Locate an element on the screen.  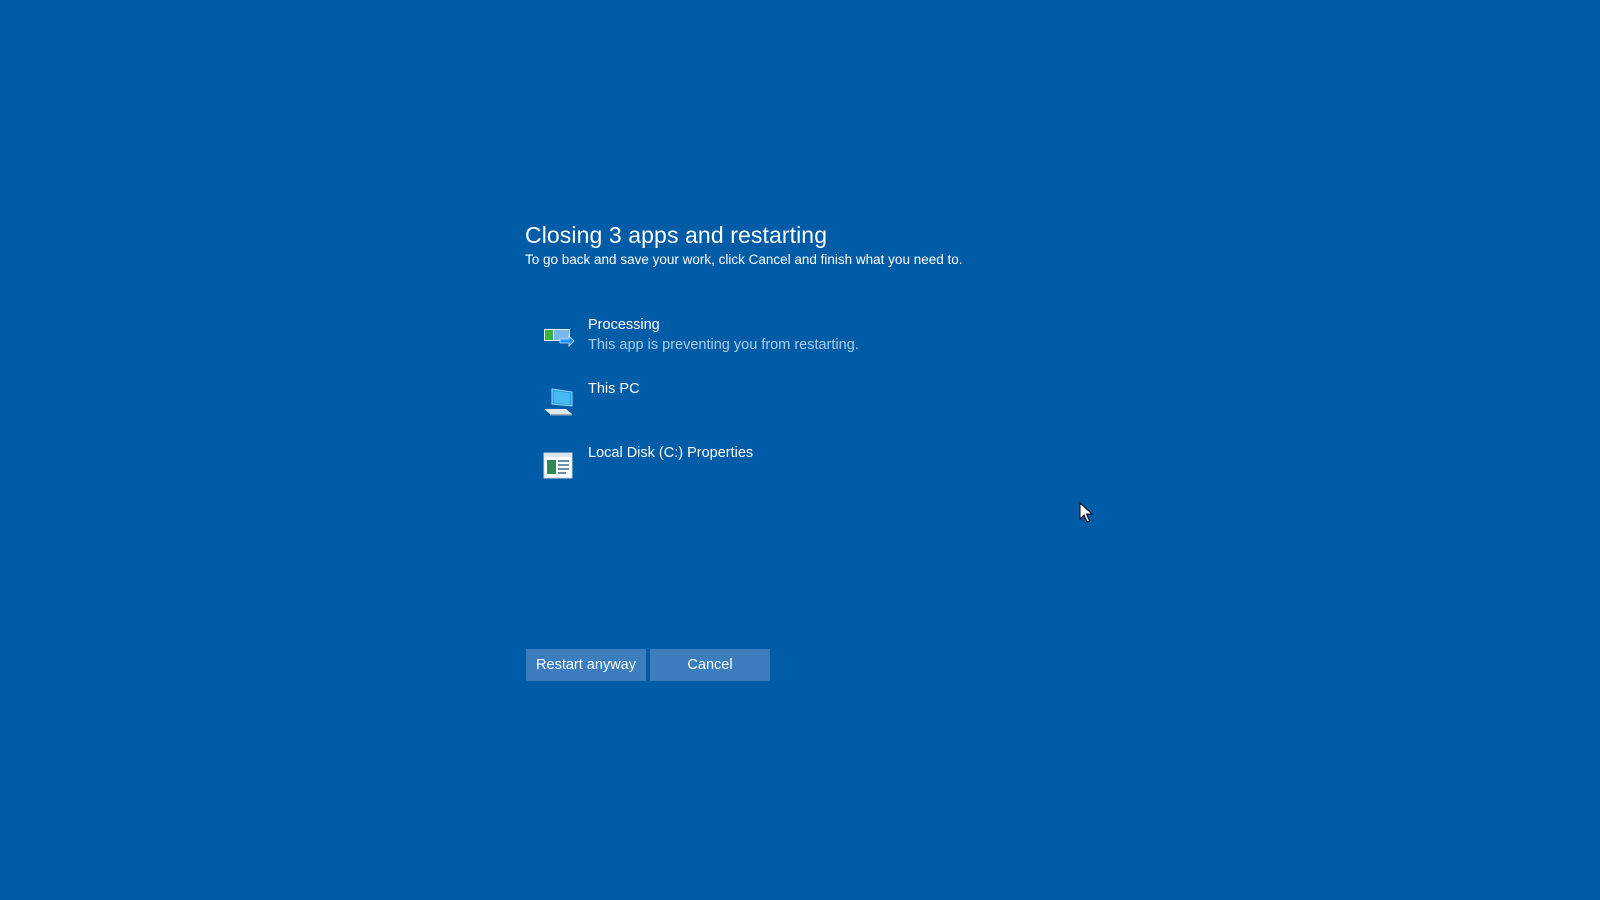
app-name: Local Disk (C:) Properties is located at coordinates (671, 453).